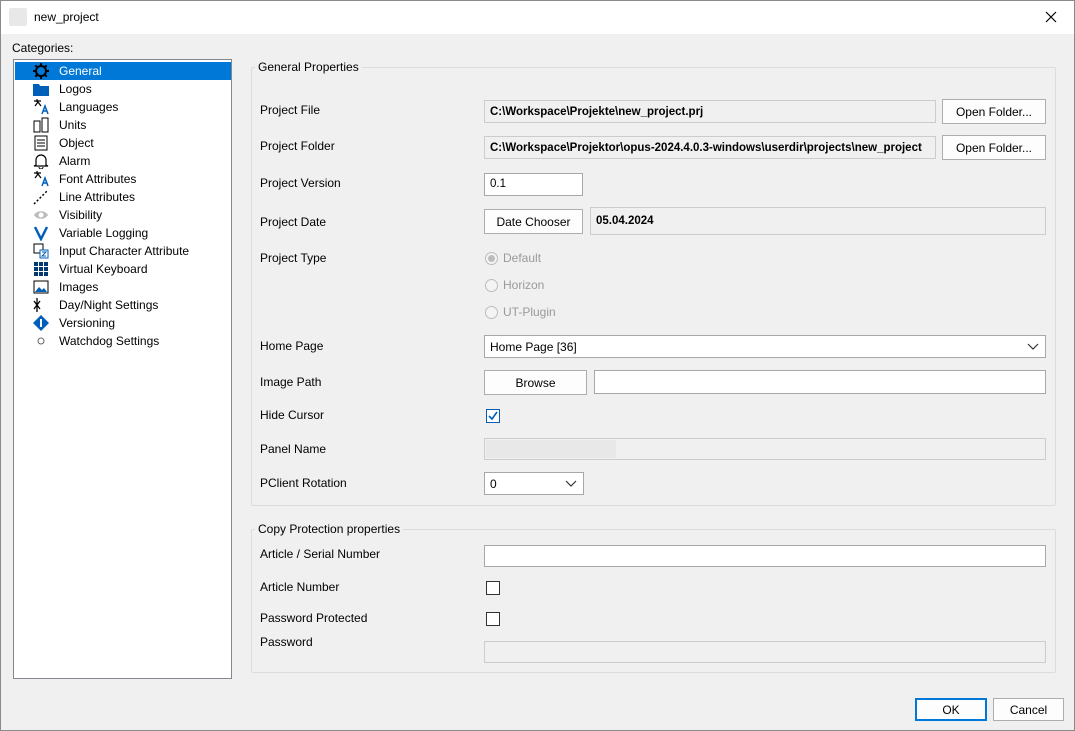 This screenshot has height=731, width=1075. I want to click on pclient-rotation-label: PClient Rotation, so click(303, 483).